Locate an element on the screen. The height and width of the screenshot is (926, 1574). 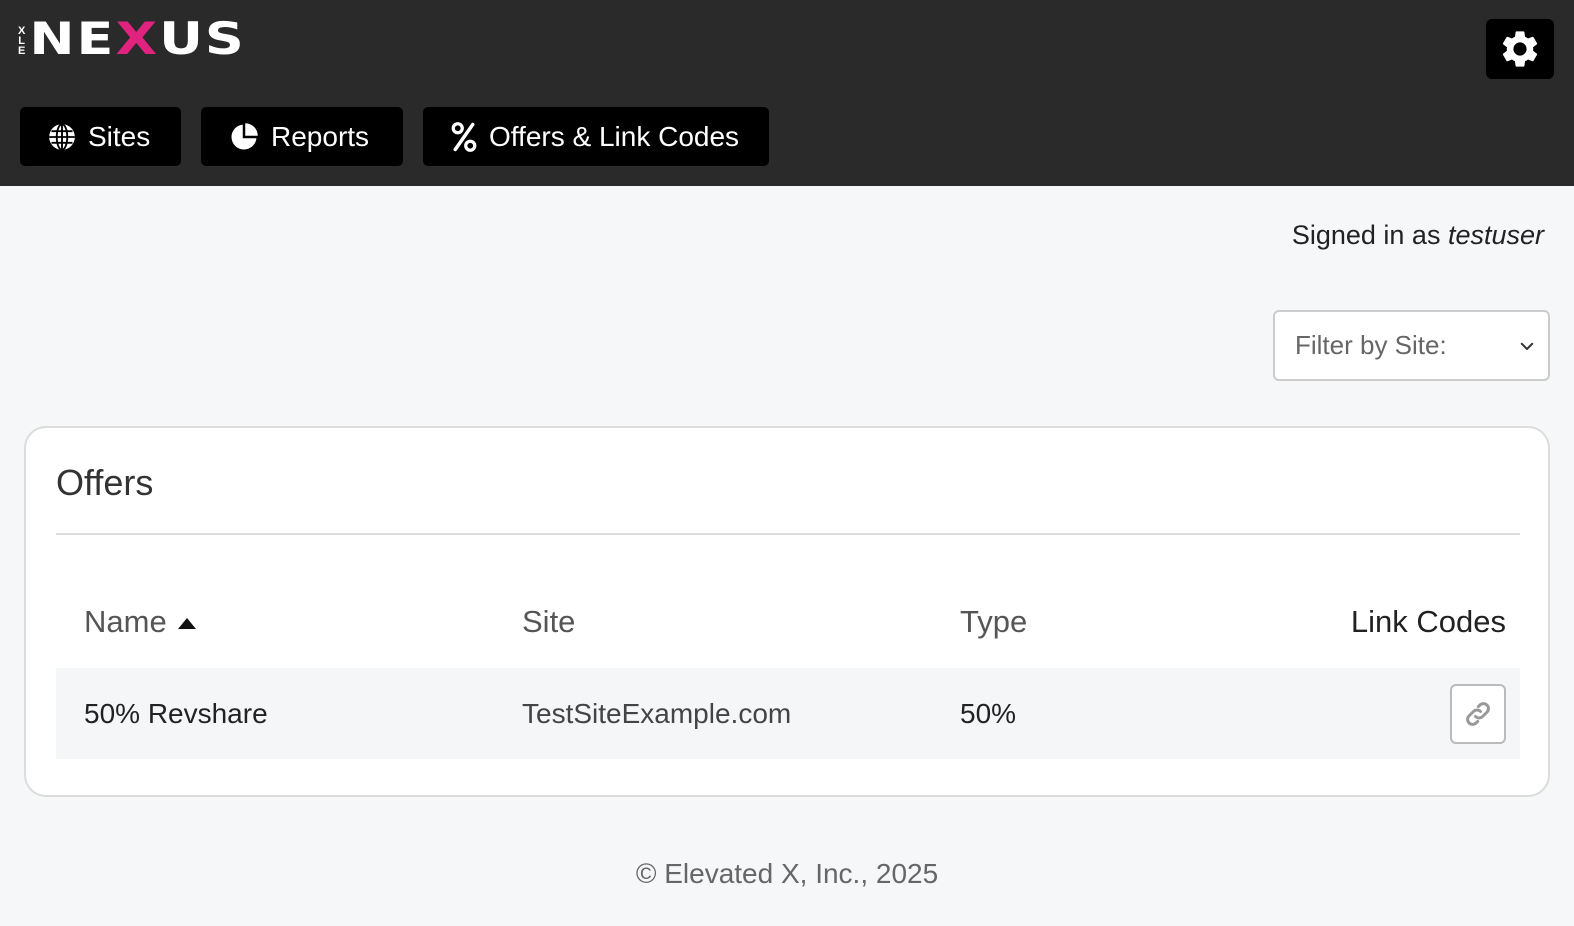
logo-word-end: US is located at coordinates (202, 38).